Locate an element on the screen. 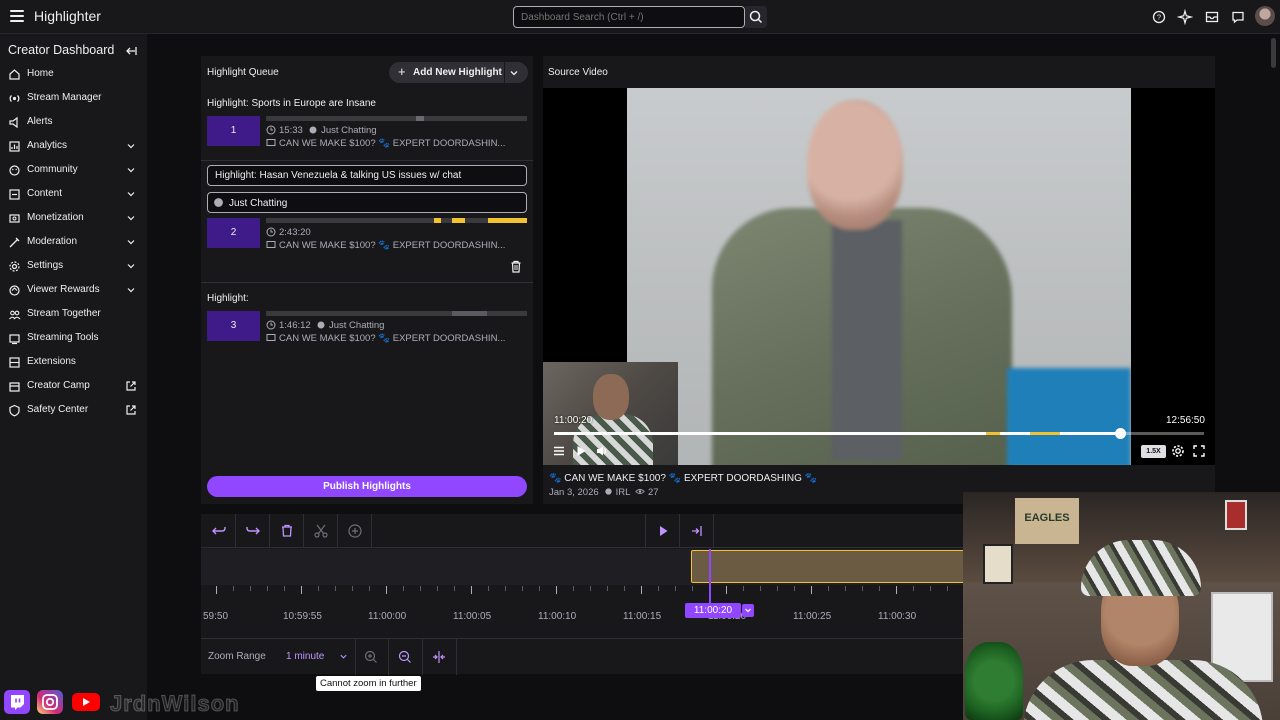 The image size is (1280, 720). sidebar-item-analytics: Analytics is located at coordinates (73, 147).